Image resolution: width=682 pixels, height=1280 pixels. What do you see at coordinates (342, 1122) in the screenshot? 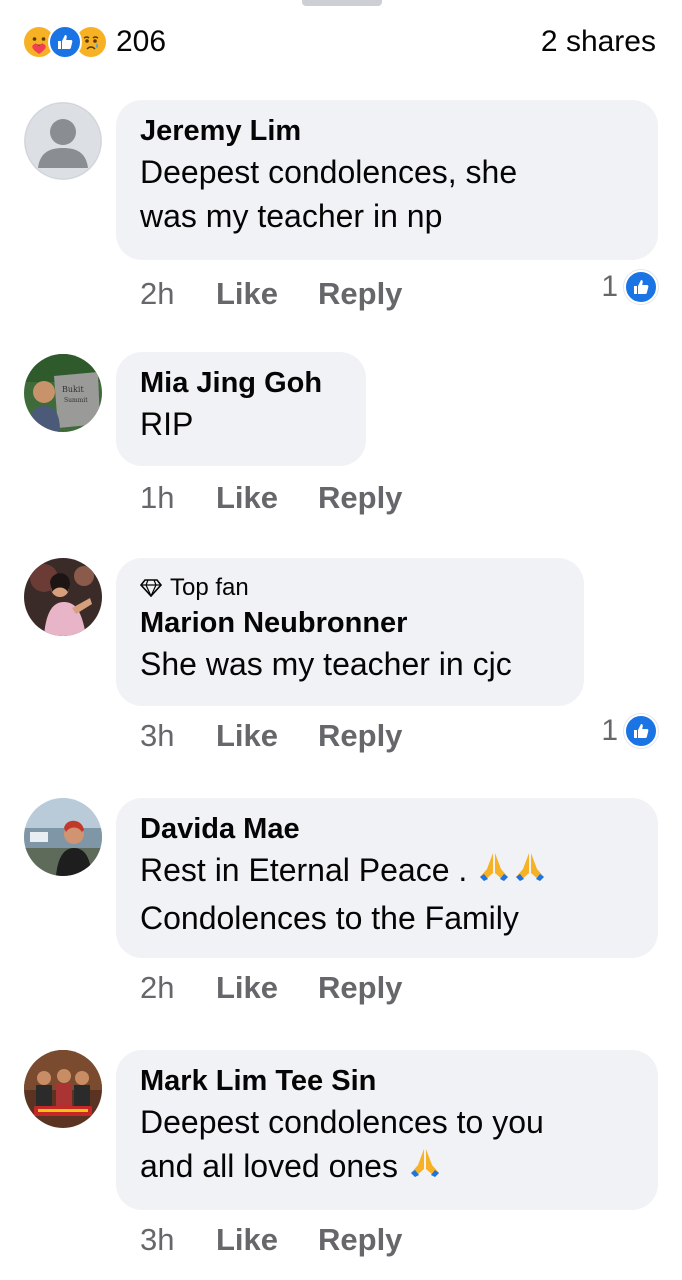
I see `comment-text: Deepest condolences to you` at bounding box center [342, 1122].